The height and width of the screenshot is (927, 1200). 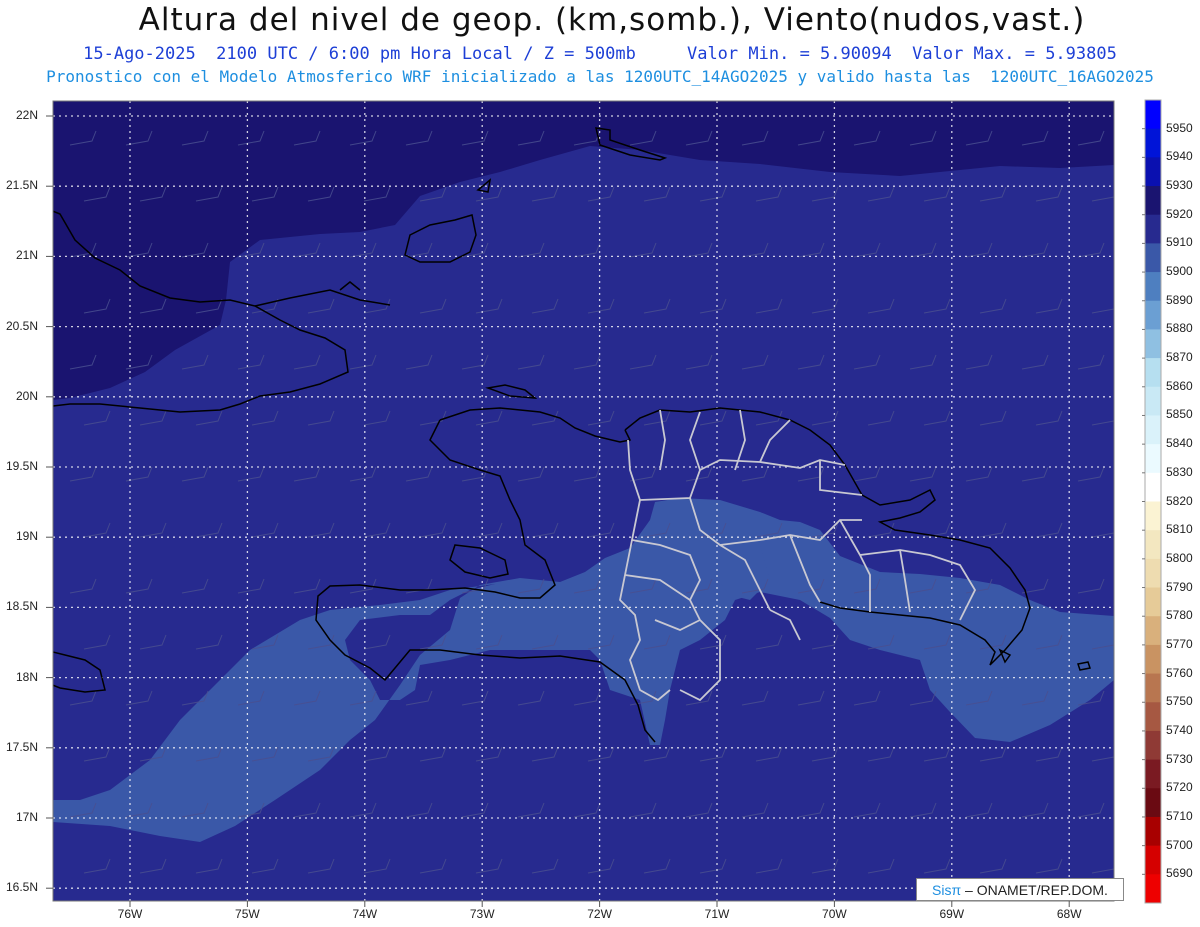 I want to click on lon-label: 74W, so click(x=365, y=914).